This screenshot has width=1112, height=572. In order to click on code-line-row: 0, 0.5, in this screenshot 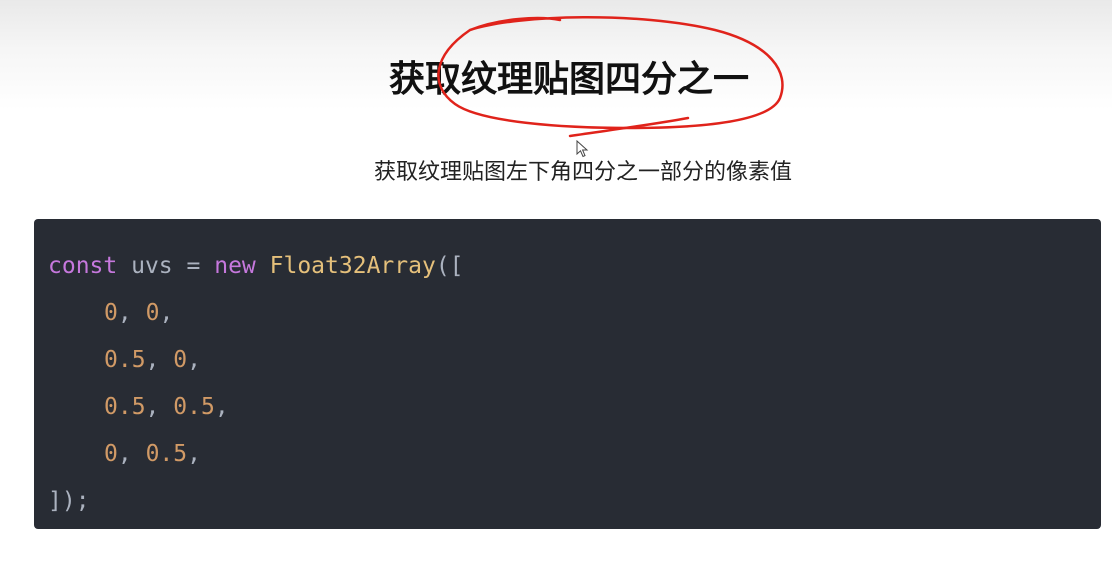, I will do `click(567, 454)`.